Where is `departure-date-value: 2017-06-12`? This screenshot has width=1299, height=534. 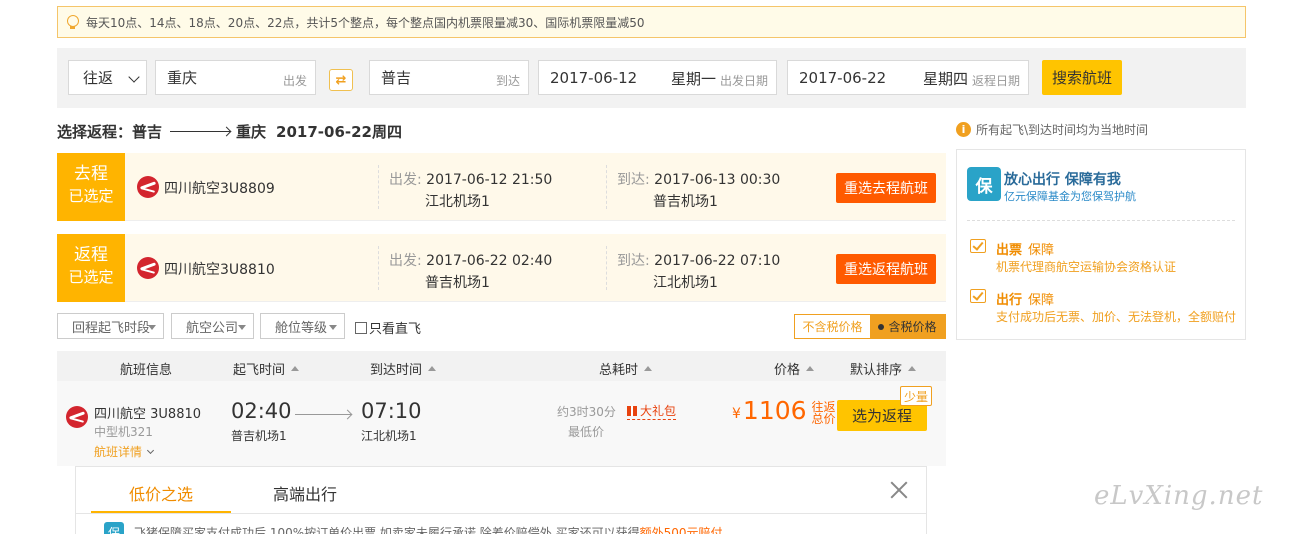
departure-date-value: 2017-06-12 is located at coordinates (594, 77).